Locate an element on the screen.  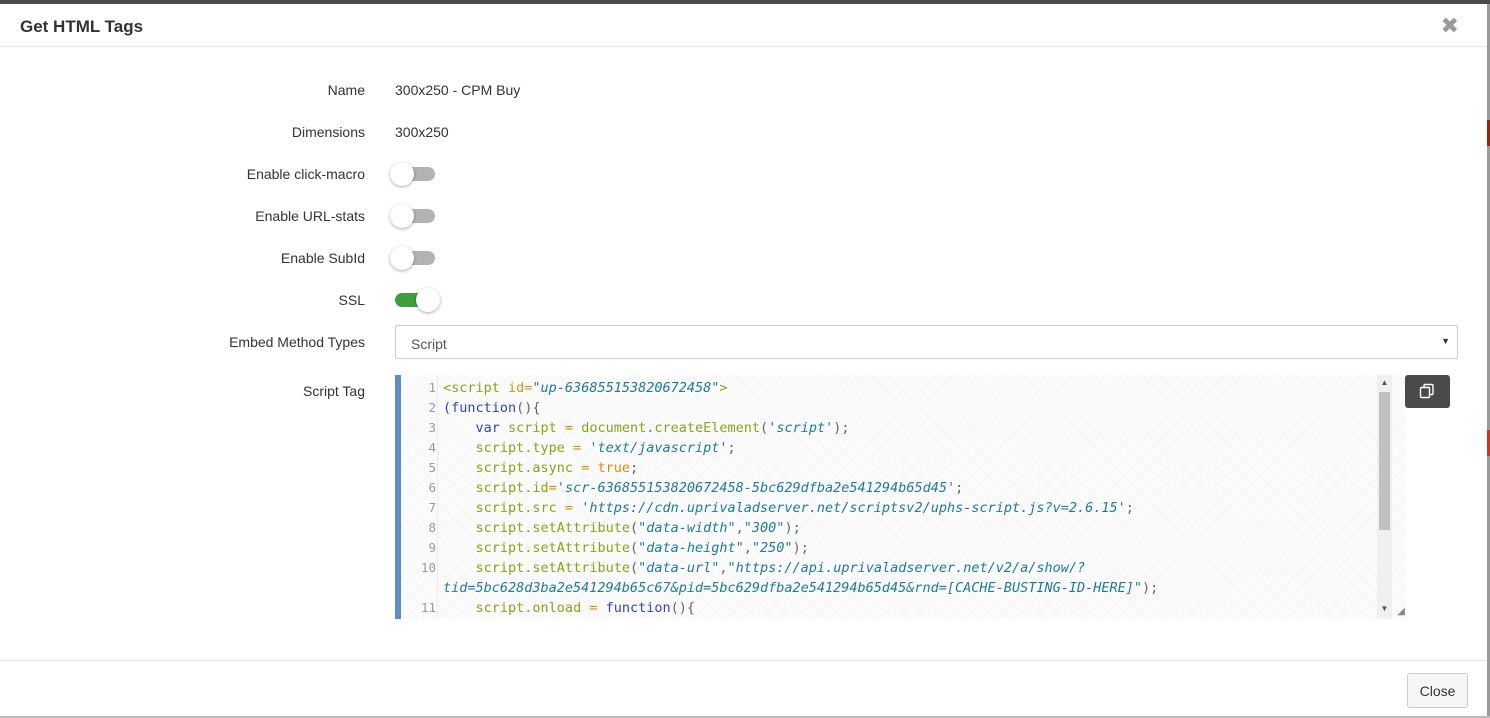
code-token: > is located at coordinates (723, 388).